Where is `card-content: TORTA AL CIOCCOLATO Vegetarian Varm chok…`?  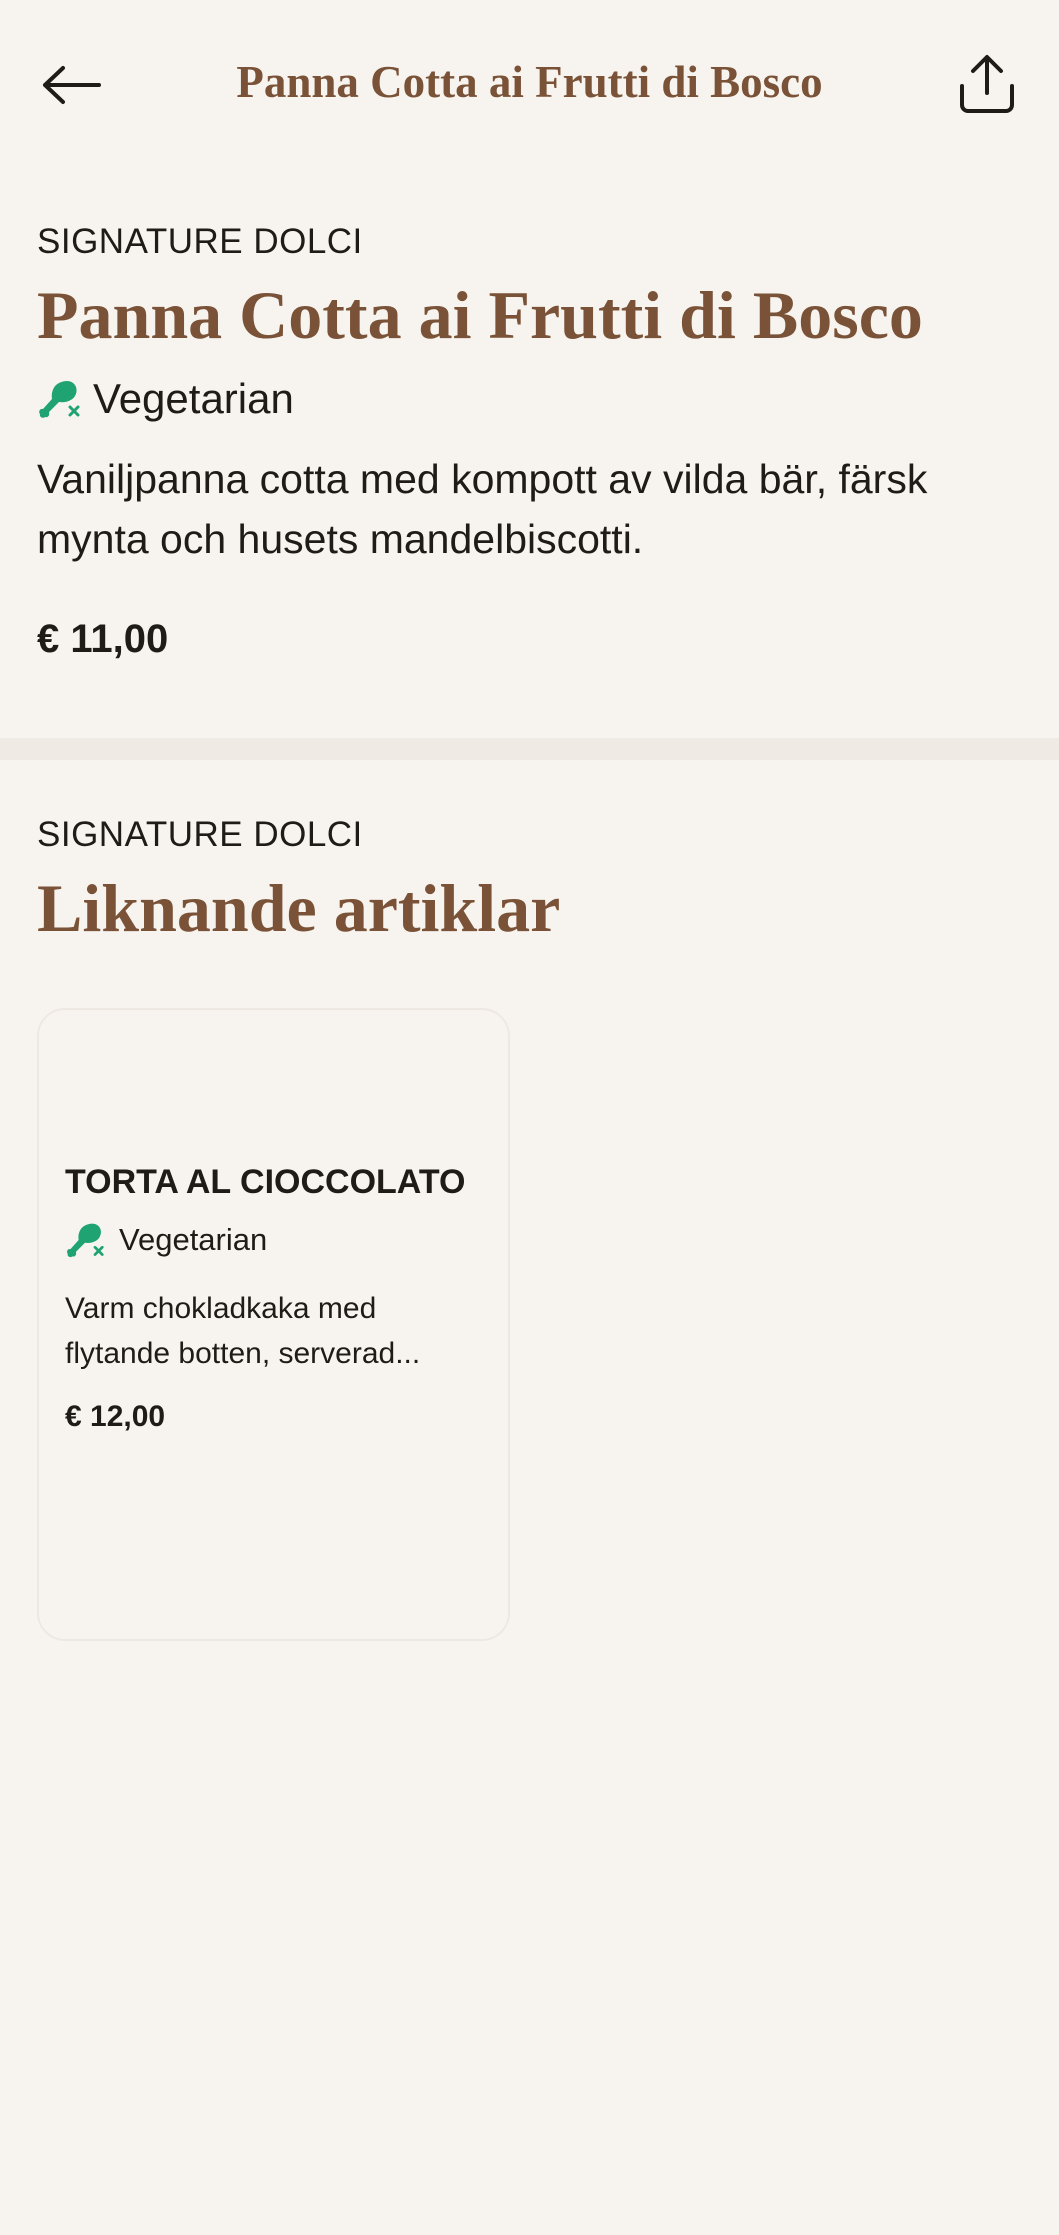
card-content: TORTA AL CIOCCOLATO Vegetarian Varm chok… is located at coordinates (275, 1296).